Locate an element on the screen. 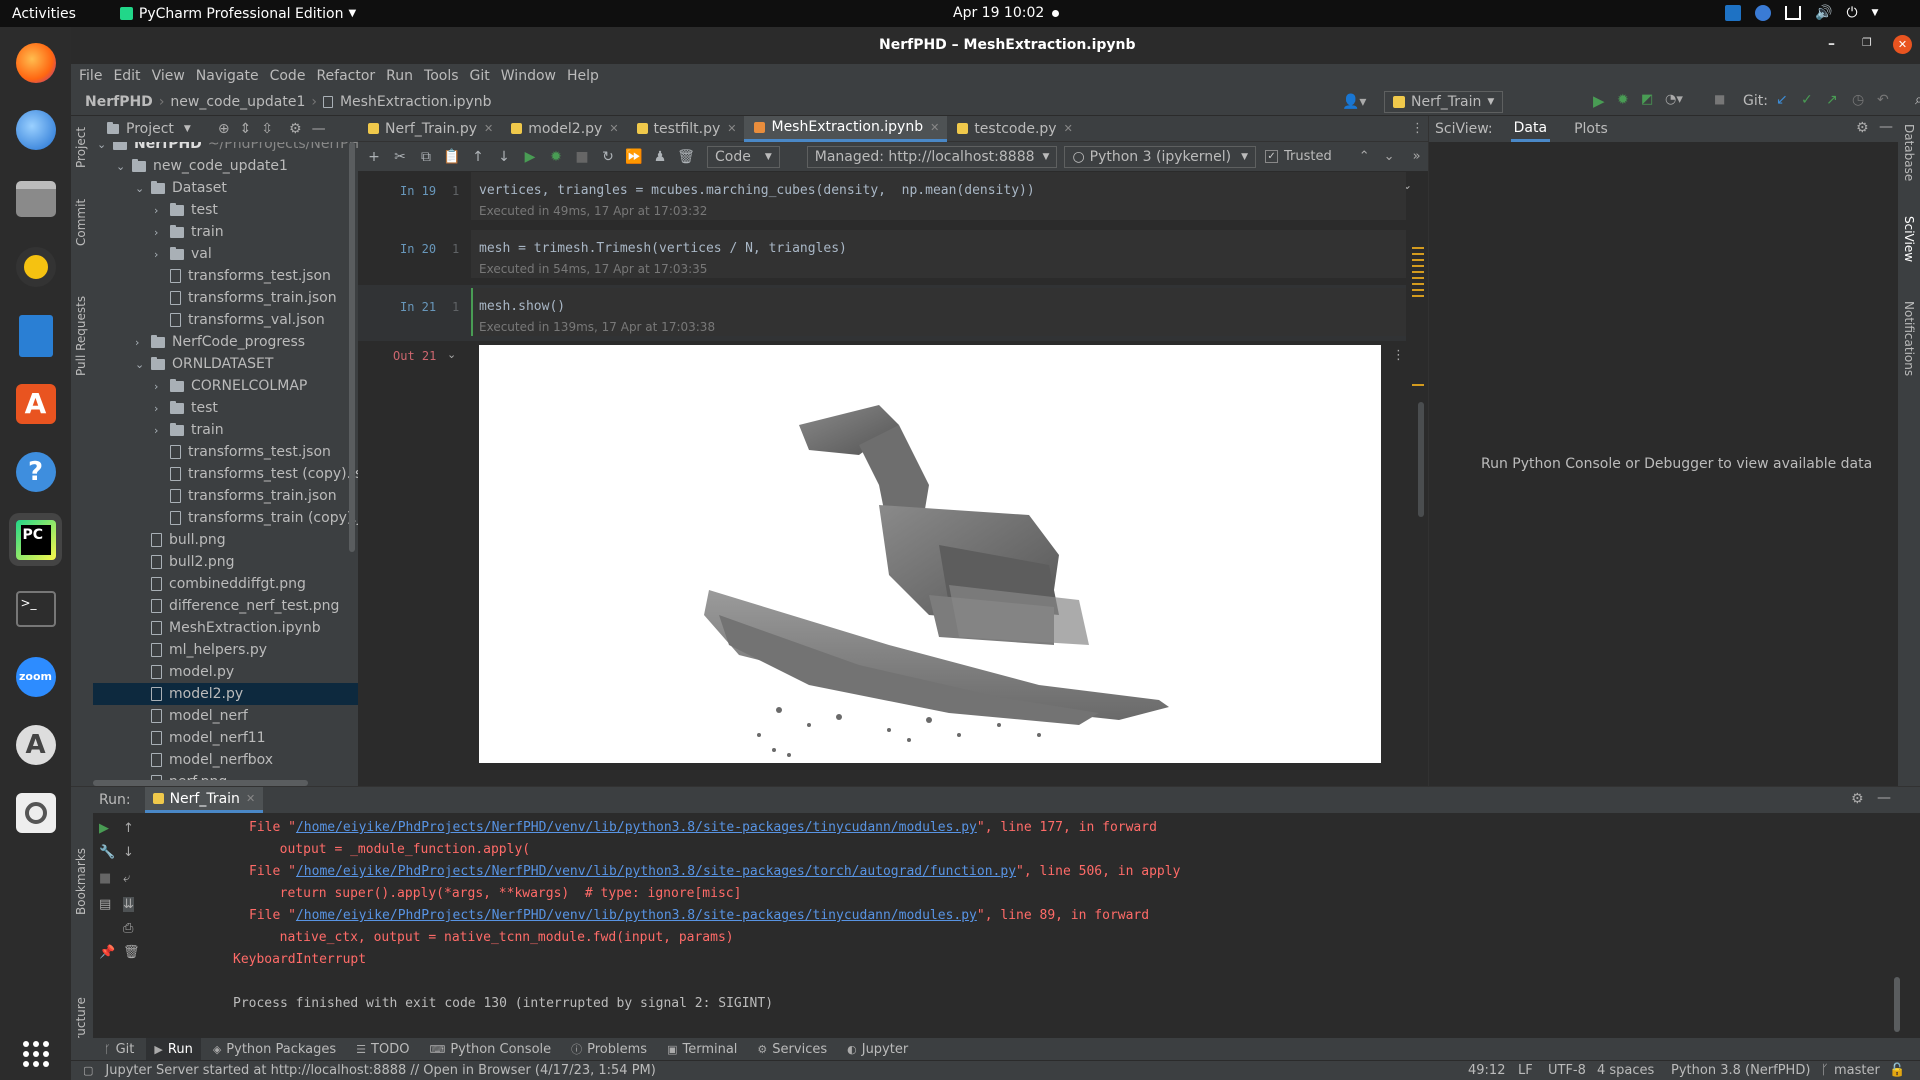 This screenshot has height=1080, width=1920. collapse-output-icon: ⌄ is located at coordinates (451, 354).